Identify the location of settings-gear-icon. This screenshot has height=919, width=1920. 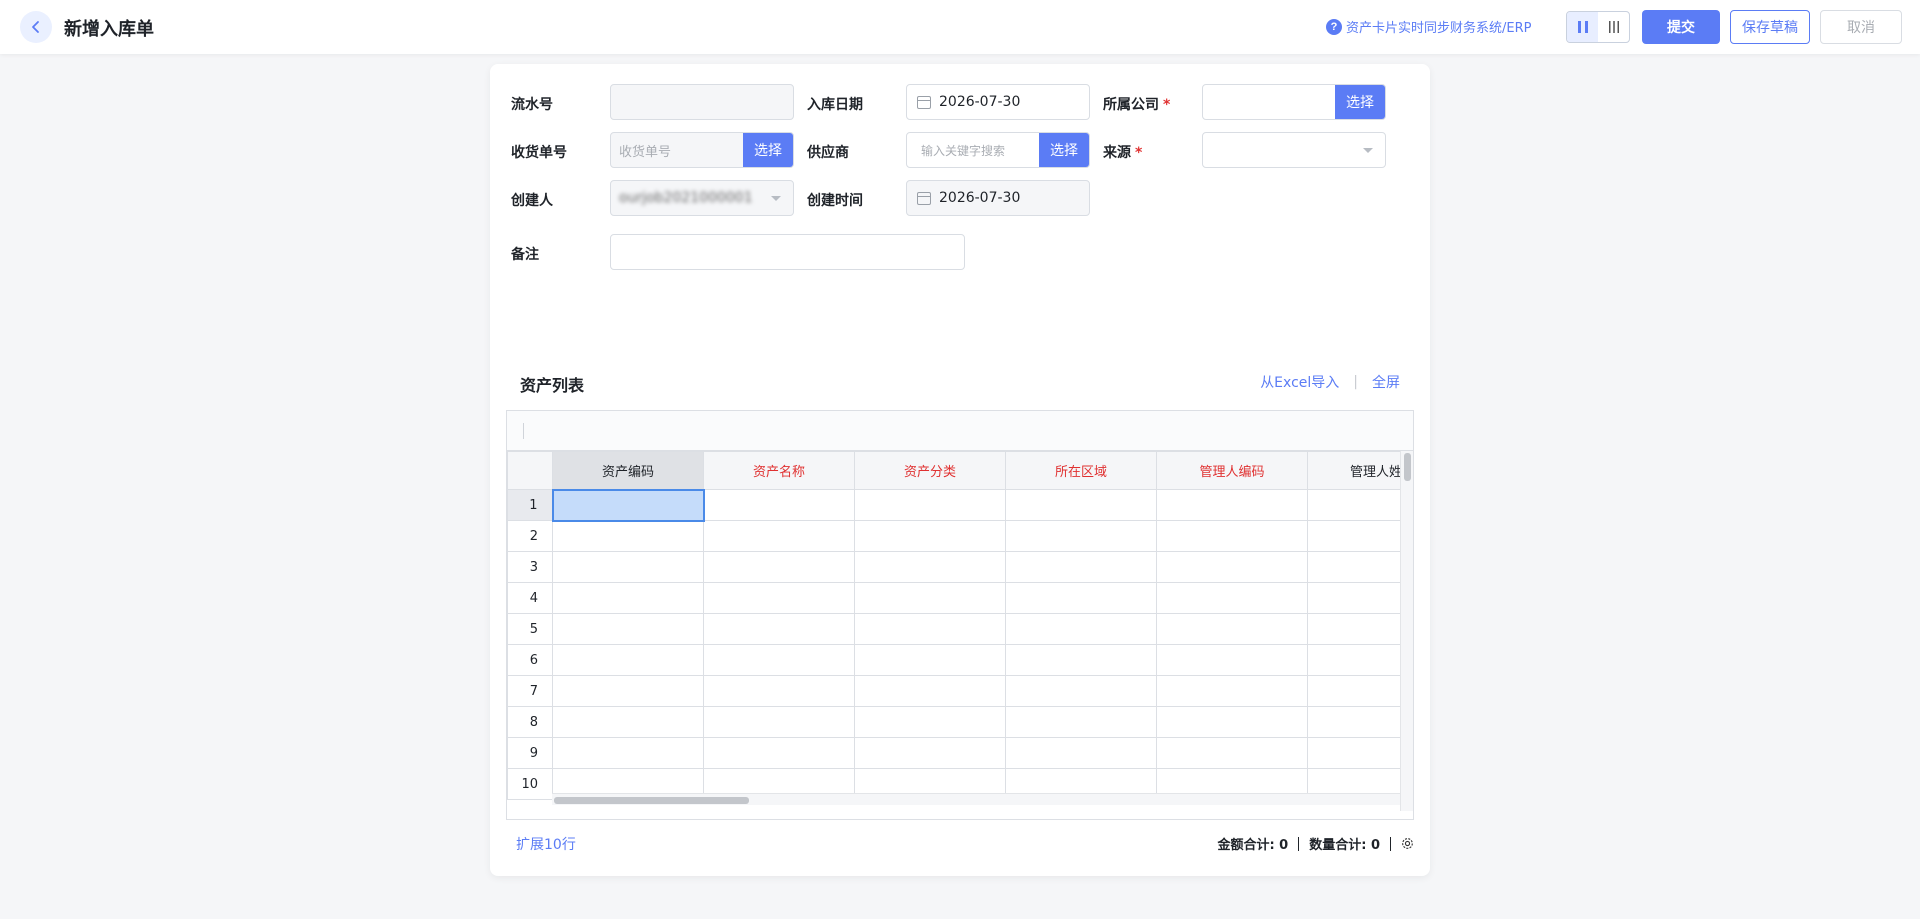
(1407, 843).